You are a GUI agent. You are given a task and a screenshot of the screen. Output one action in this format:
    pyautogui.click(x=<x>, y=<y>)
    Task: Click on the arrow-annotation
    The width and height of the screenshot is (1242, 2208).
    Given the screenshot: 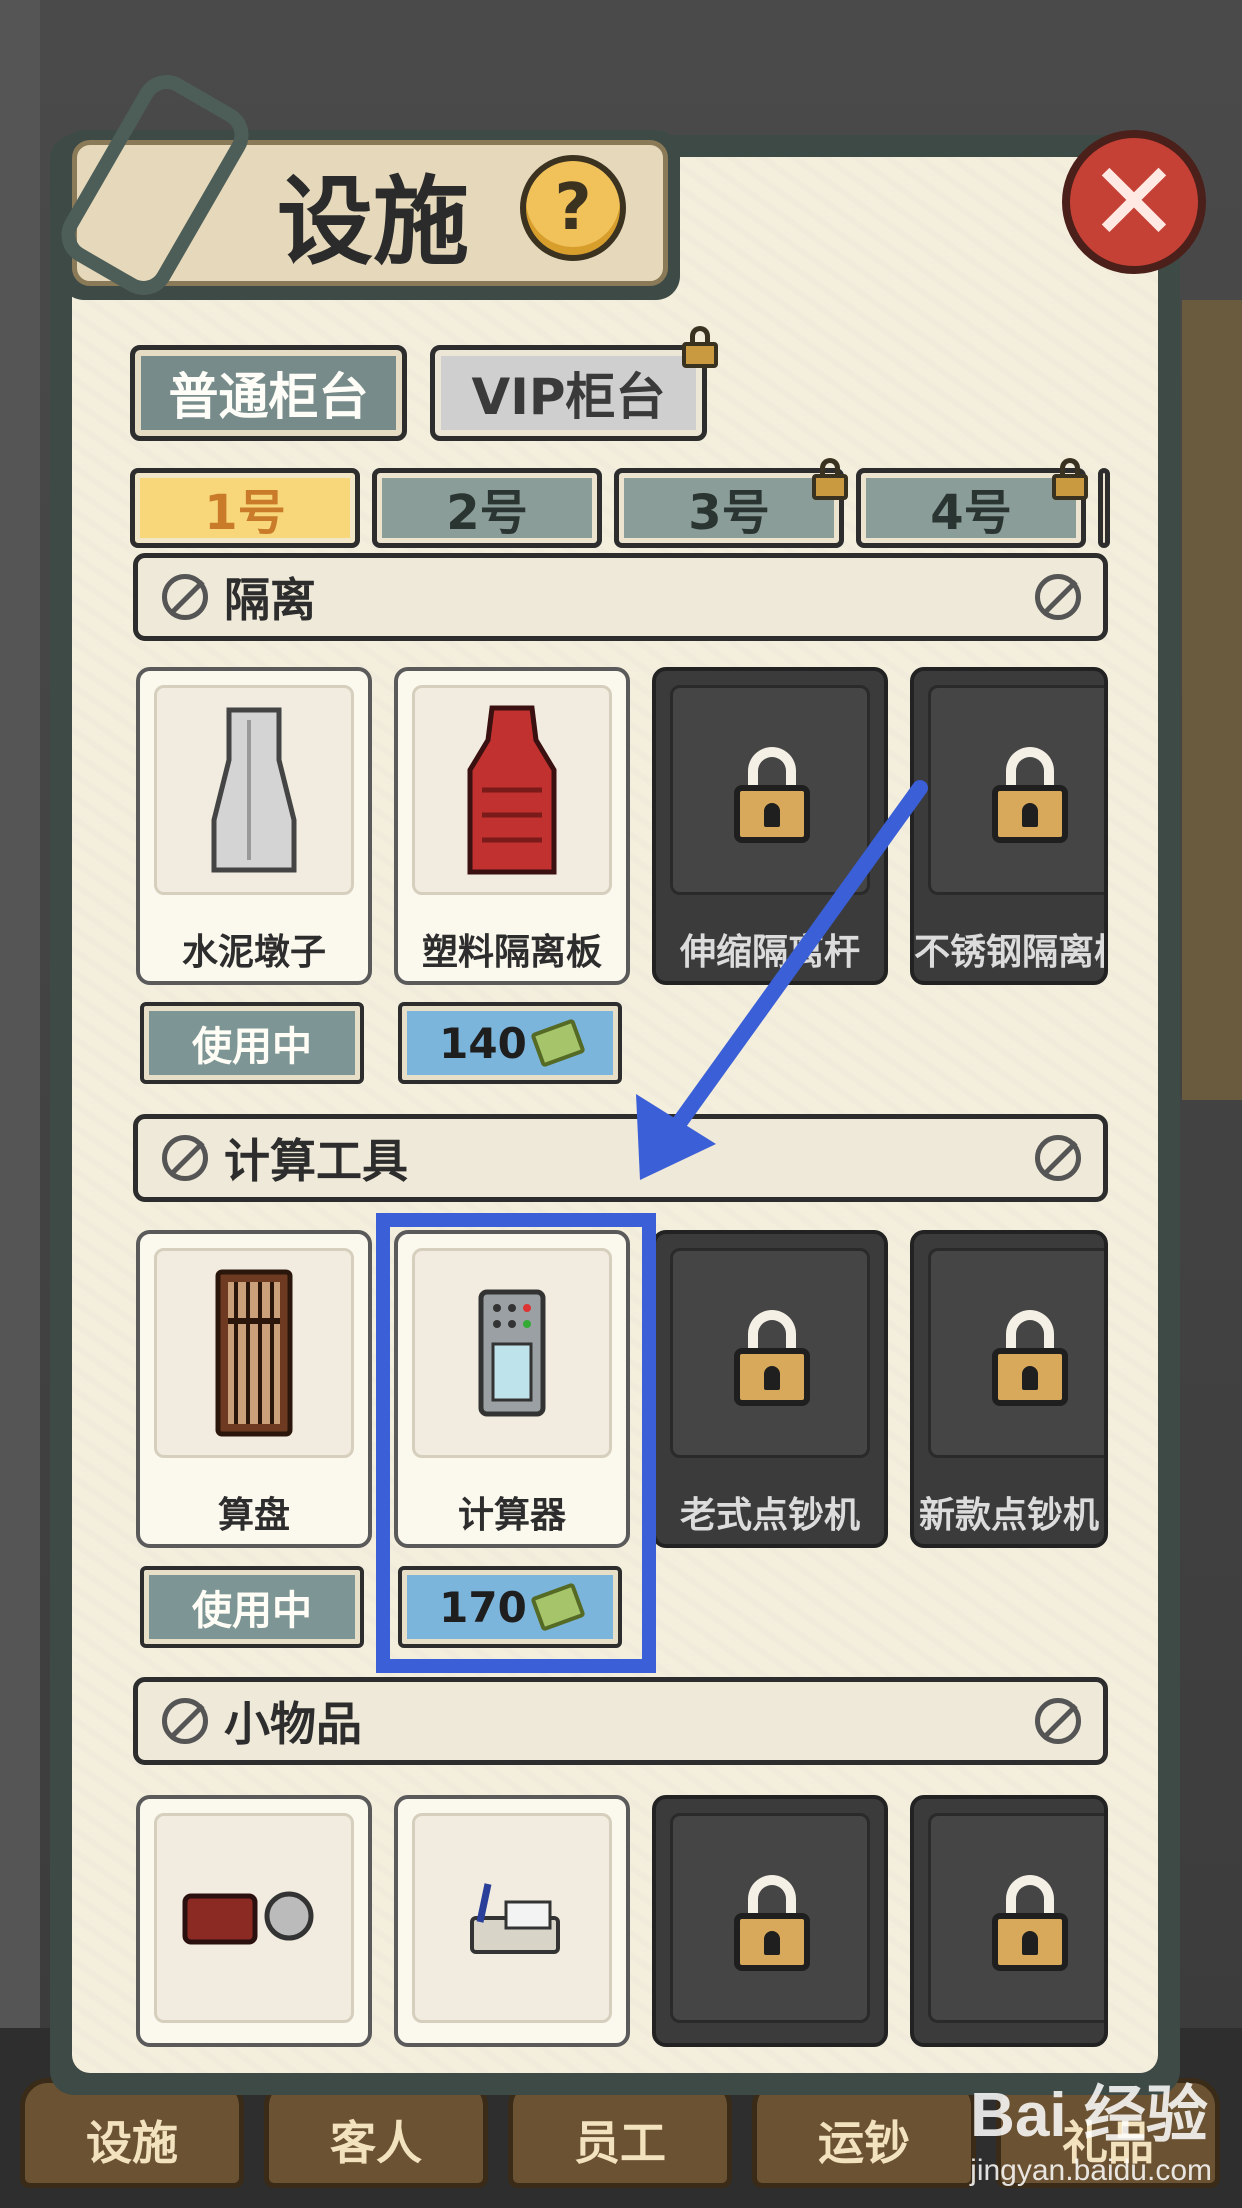 What is the action you would take?
    pyautogui.click(x=782, y=980)
    